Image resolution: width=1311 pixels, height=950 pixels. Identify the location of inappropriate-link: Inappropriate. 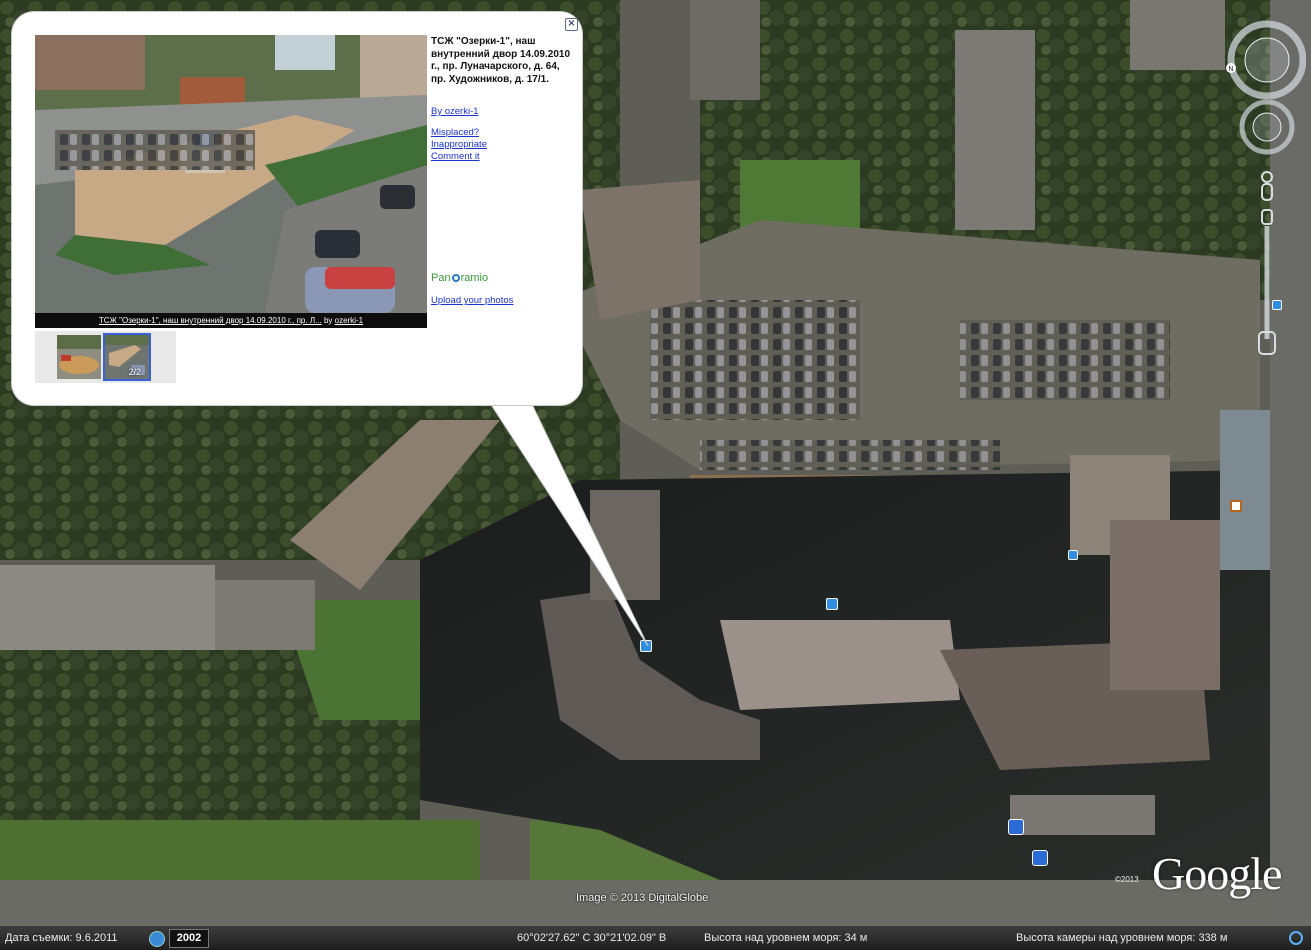
(459, 144).